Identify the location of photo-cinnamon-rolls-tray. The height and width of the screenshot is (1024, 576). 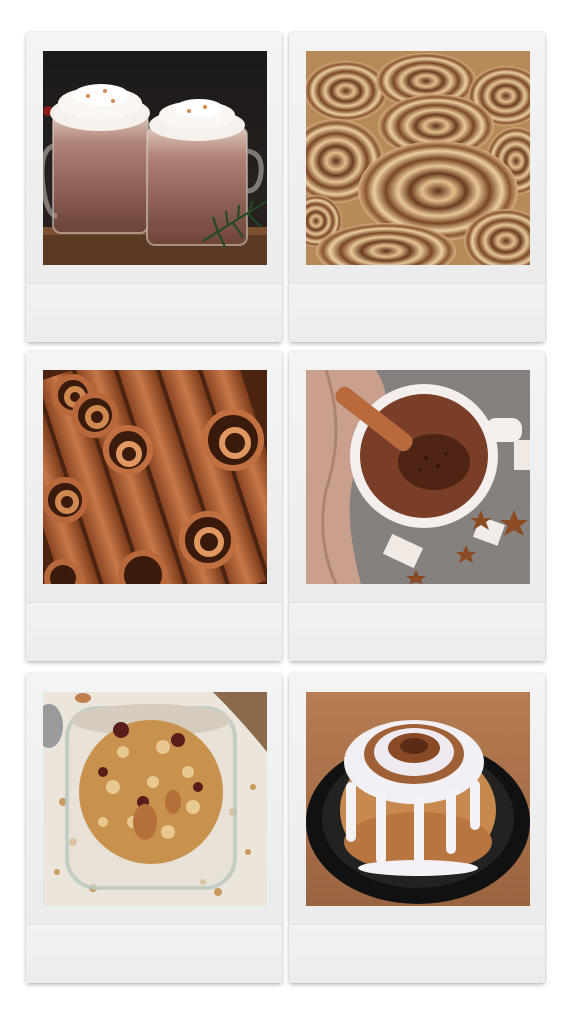
(418, 158).